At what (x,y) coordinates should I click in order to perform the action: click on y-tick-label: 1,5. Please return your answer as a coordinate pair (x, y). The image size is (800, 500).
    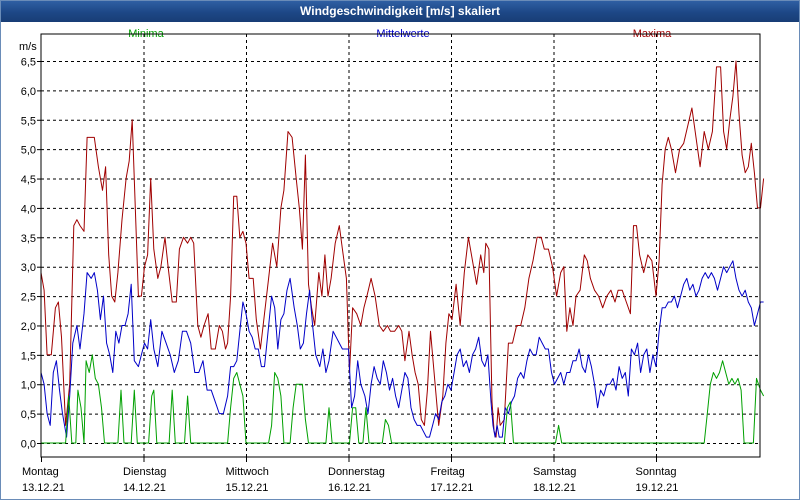
    Looking at the image, I should click on (28, 356).